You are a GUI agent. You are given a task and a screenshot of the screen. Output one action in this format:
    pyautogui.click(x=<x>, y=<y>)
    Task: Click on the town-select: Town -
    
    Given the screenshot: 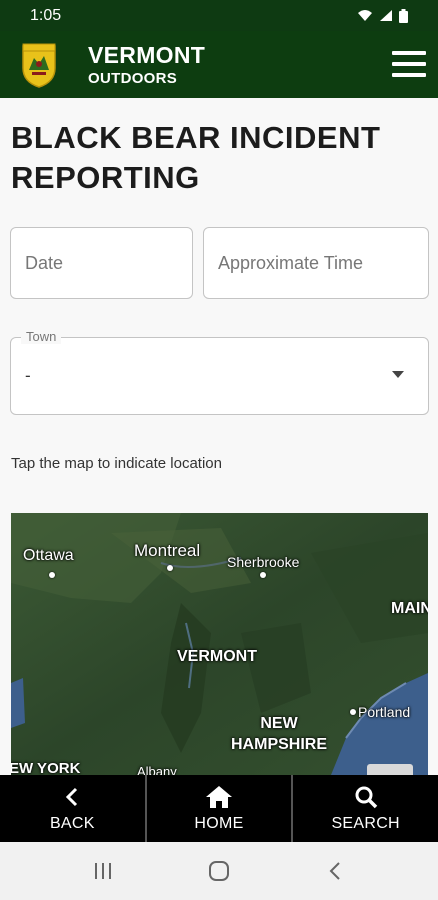 What is the action you would take?
    pyautogui.click(x=219, y=372)
    